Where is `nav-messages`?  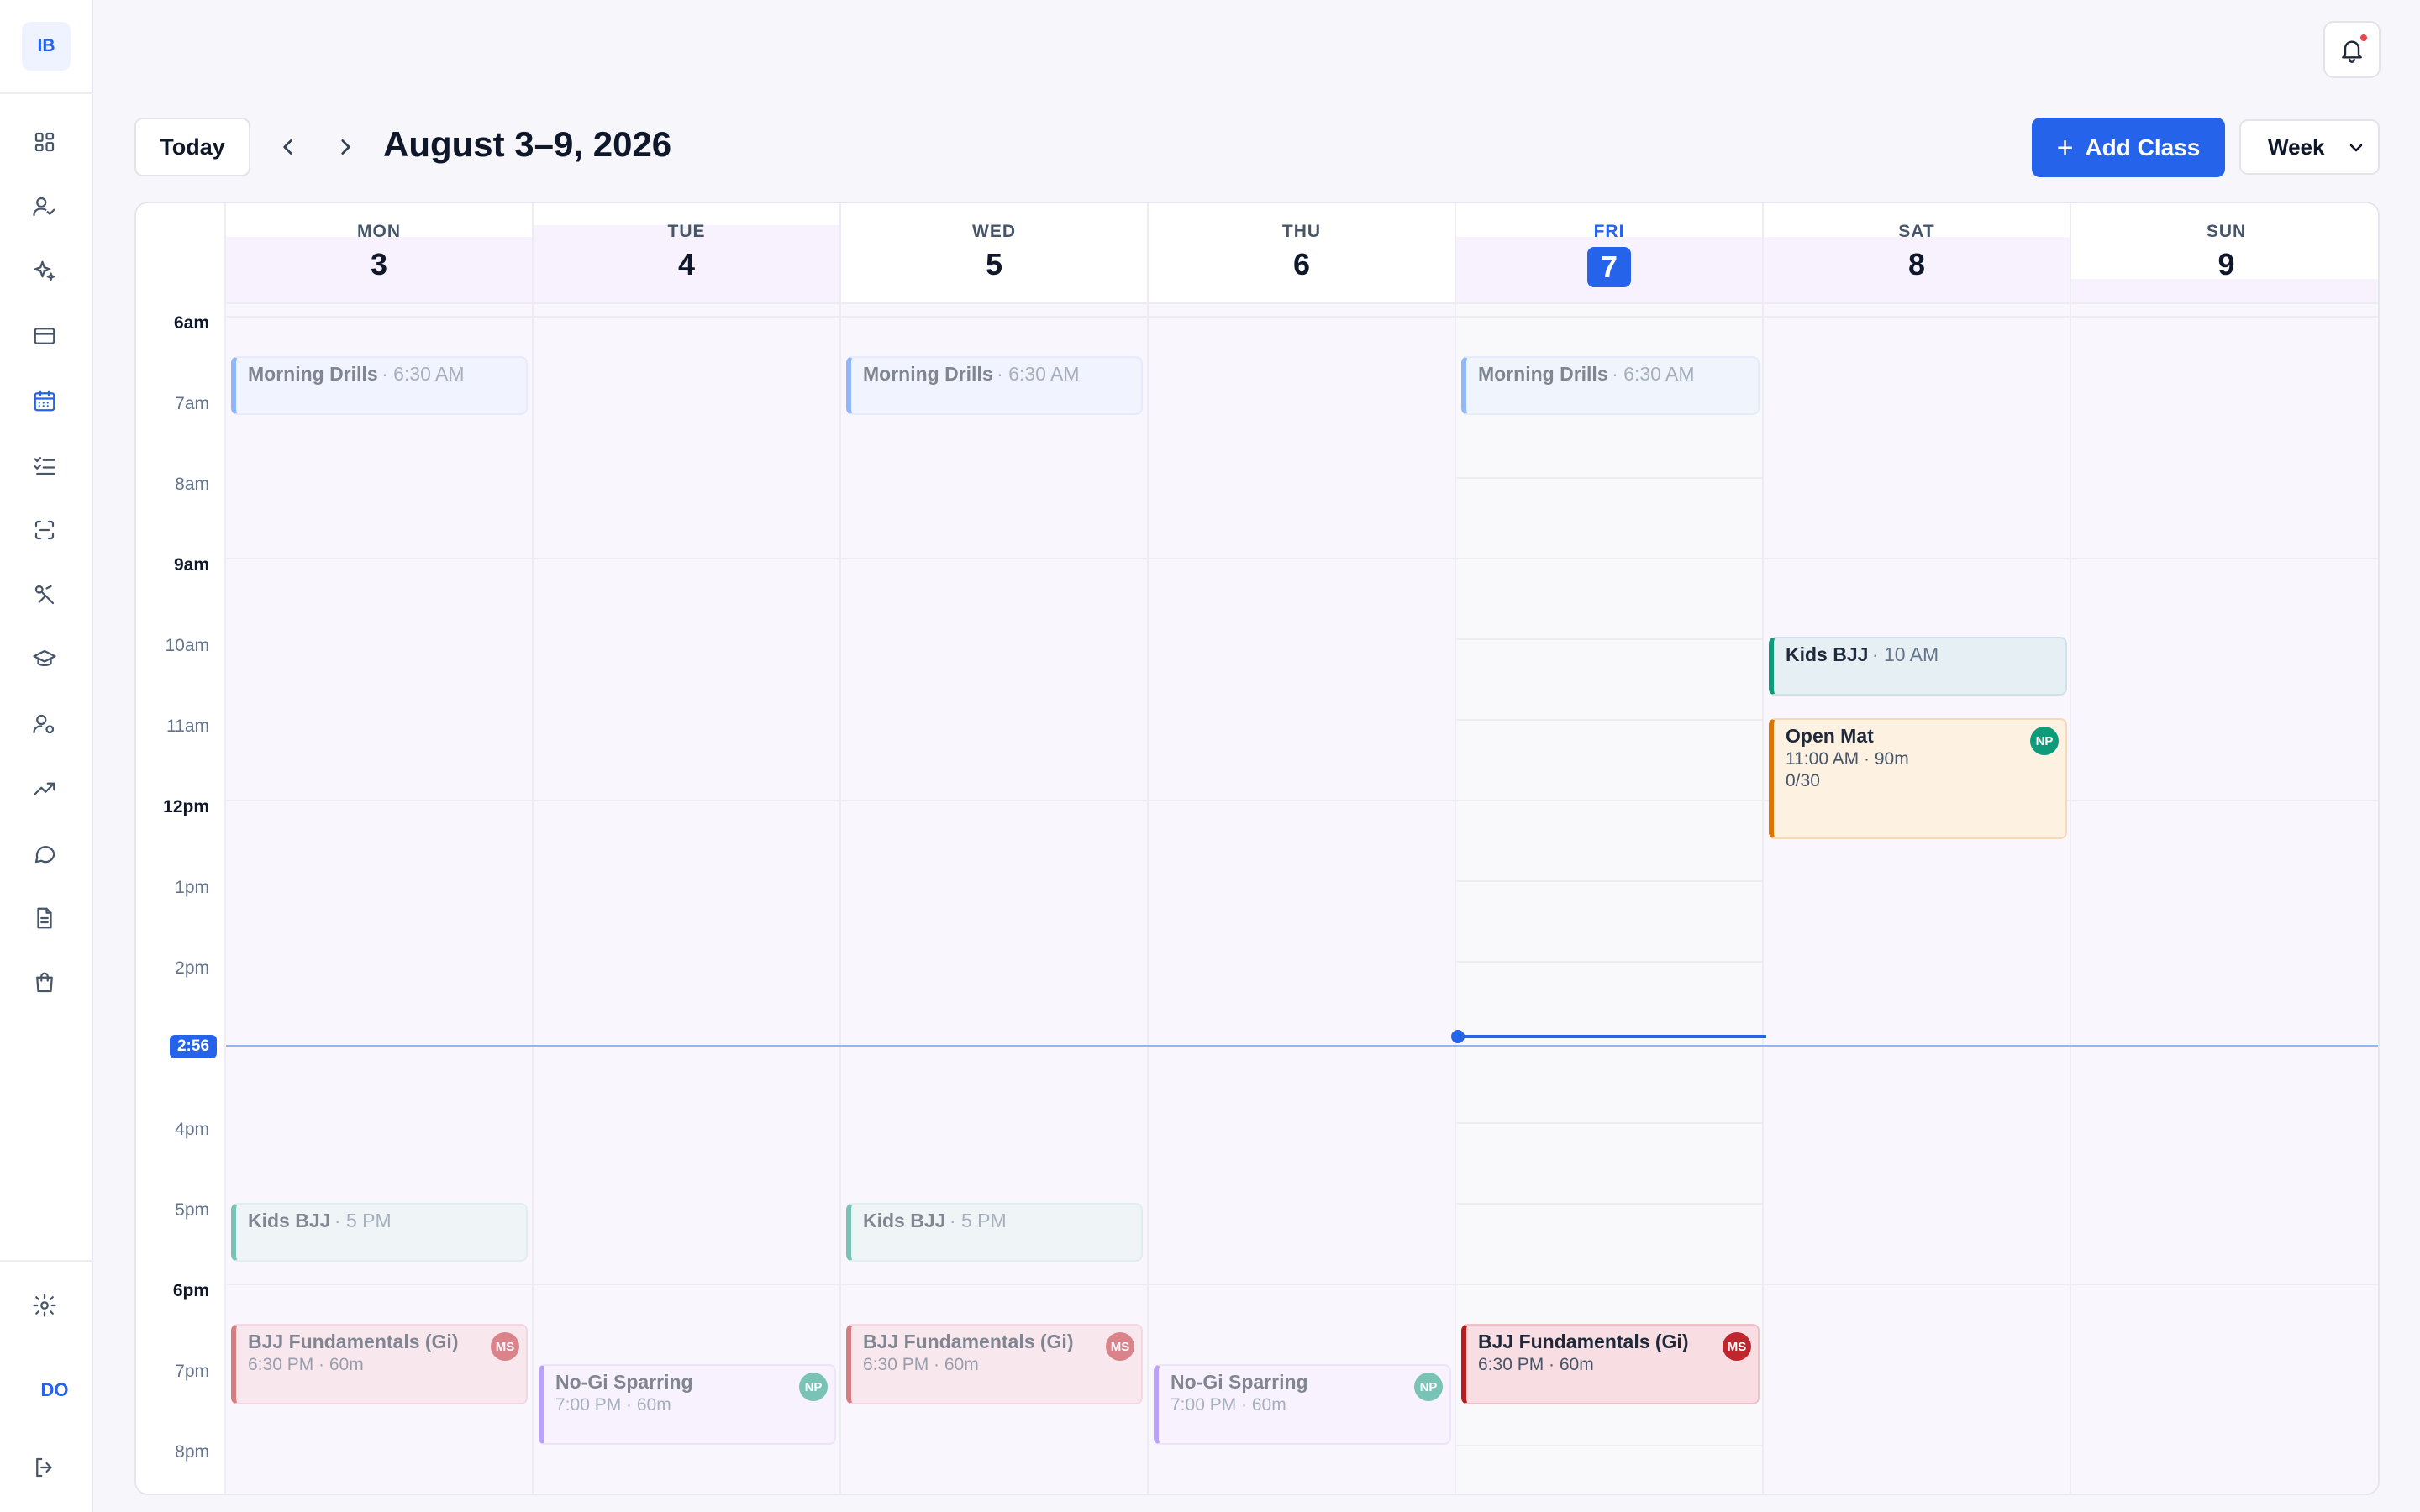 nav-messages is located at coordinates (44, 853).